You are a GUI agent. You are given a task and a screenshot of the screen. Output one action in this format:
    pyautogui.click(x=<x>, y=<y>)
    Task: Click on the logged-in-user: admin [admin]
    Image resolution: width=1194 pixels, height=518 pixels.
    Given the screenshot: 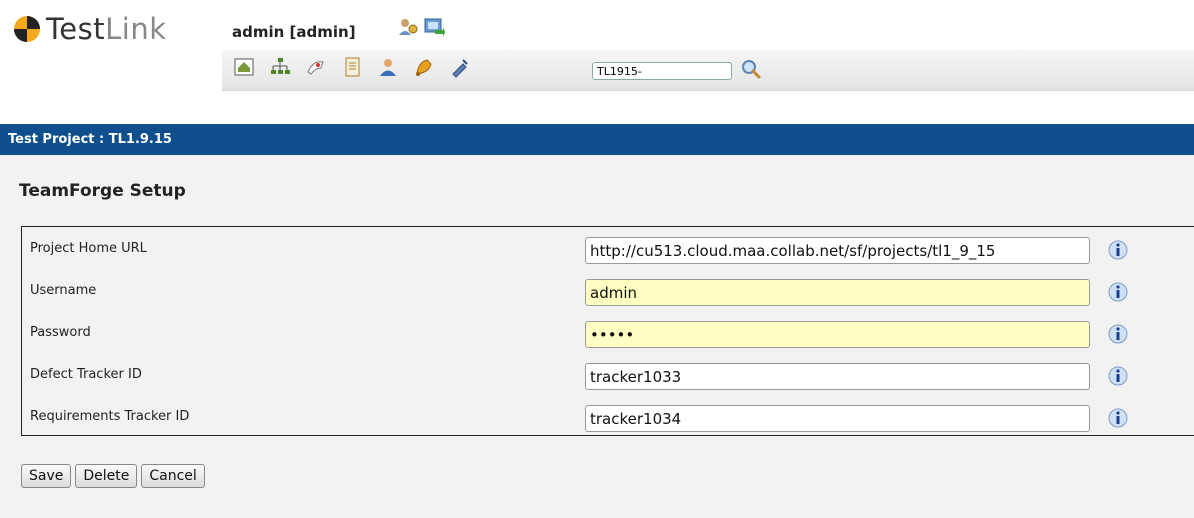 What is the action you would take?
    pyautogui.click(x=294, y=32)
    